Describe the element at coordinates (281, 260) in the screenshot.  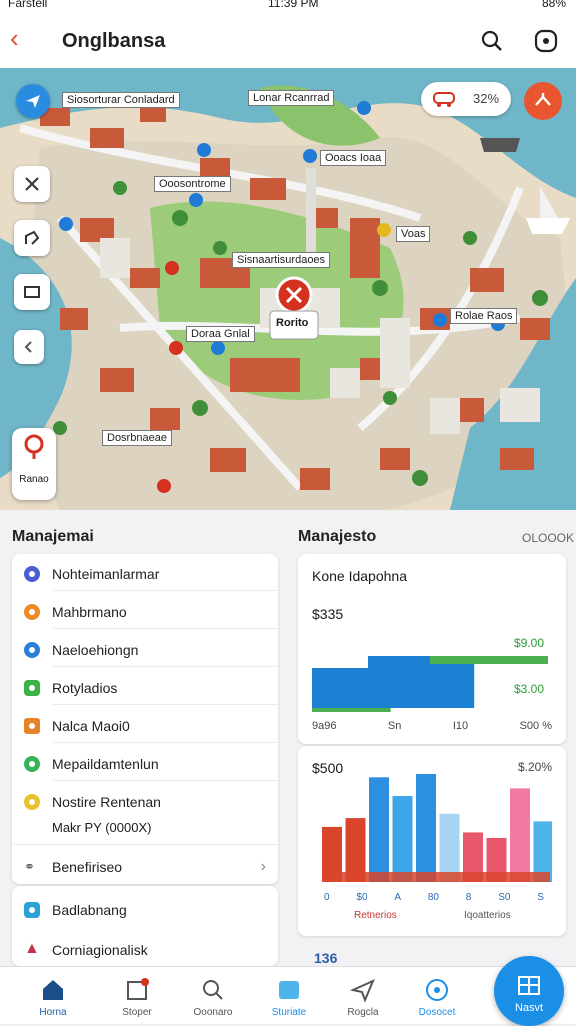
I see `map-label: Sisnaartisurdaoes` at that location.